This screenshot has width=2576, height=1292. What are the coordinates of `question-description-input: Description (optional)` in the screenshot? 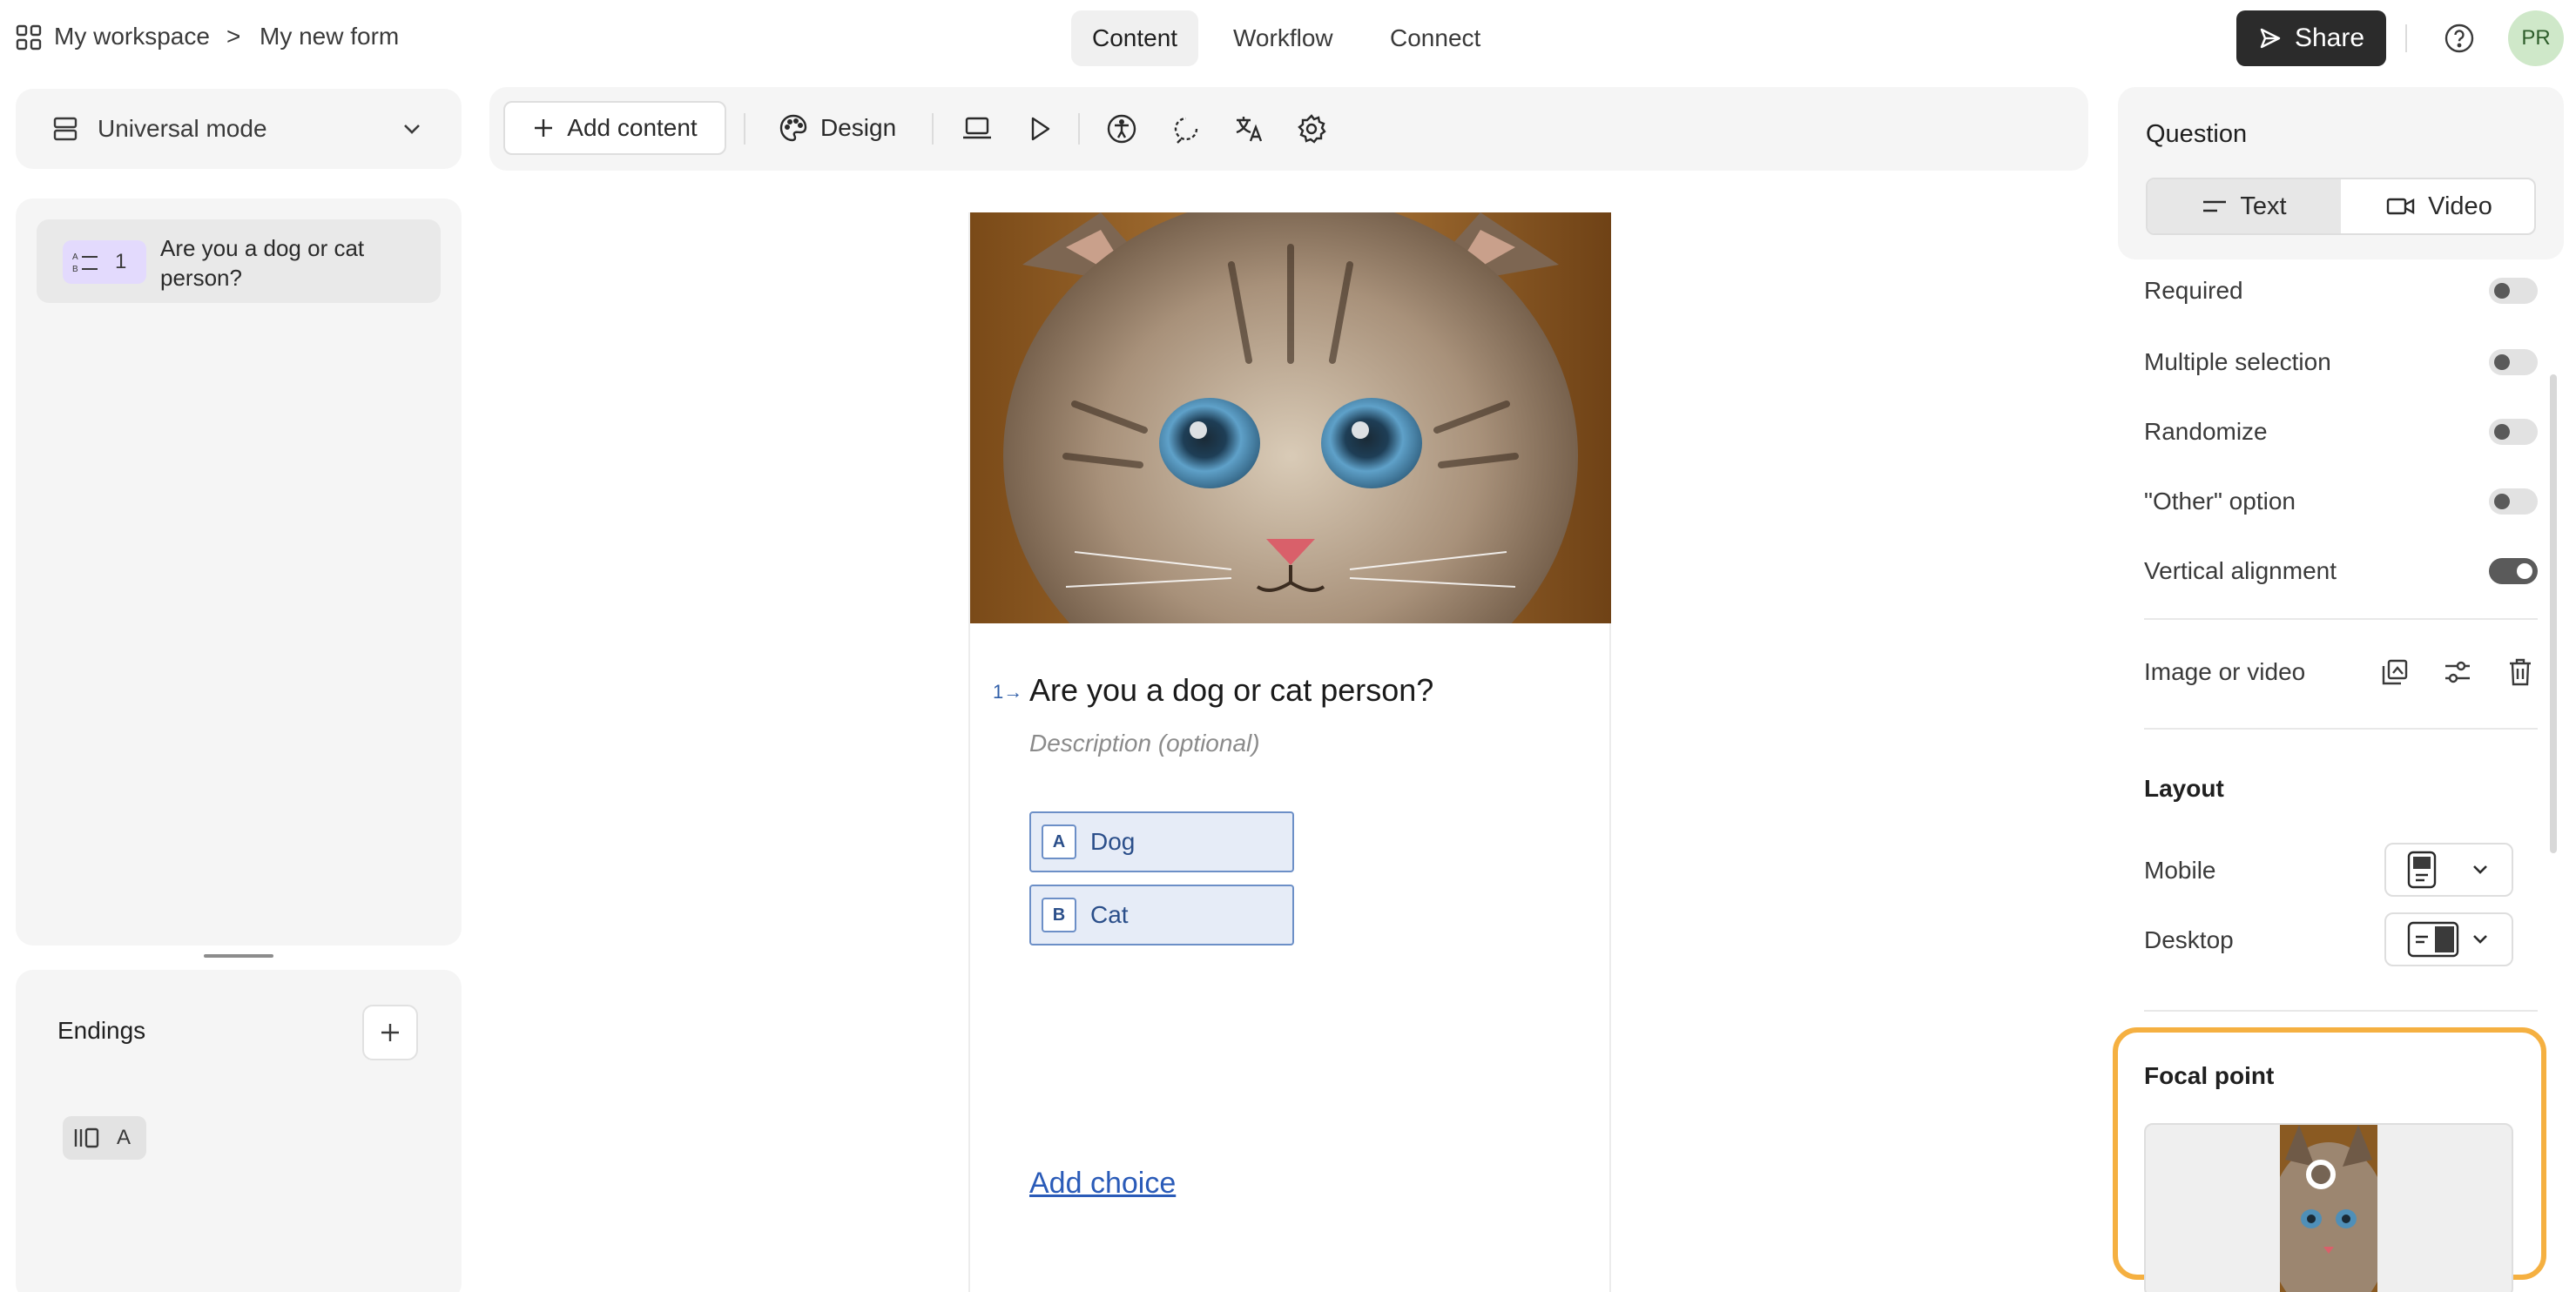 It's located at (1144, 743).